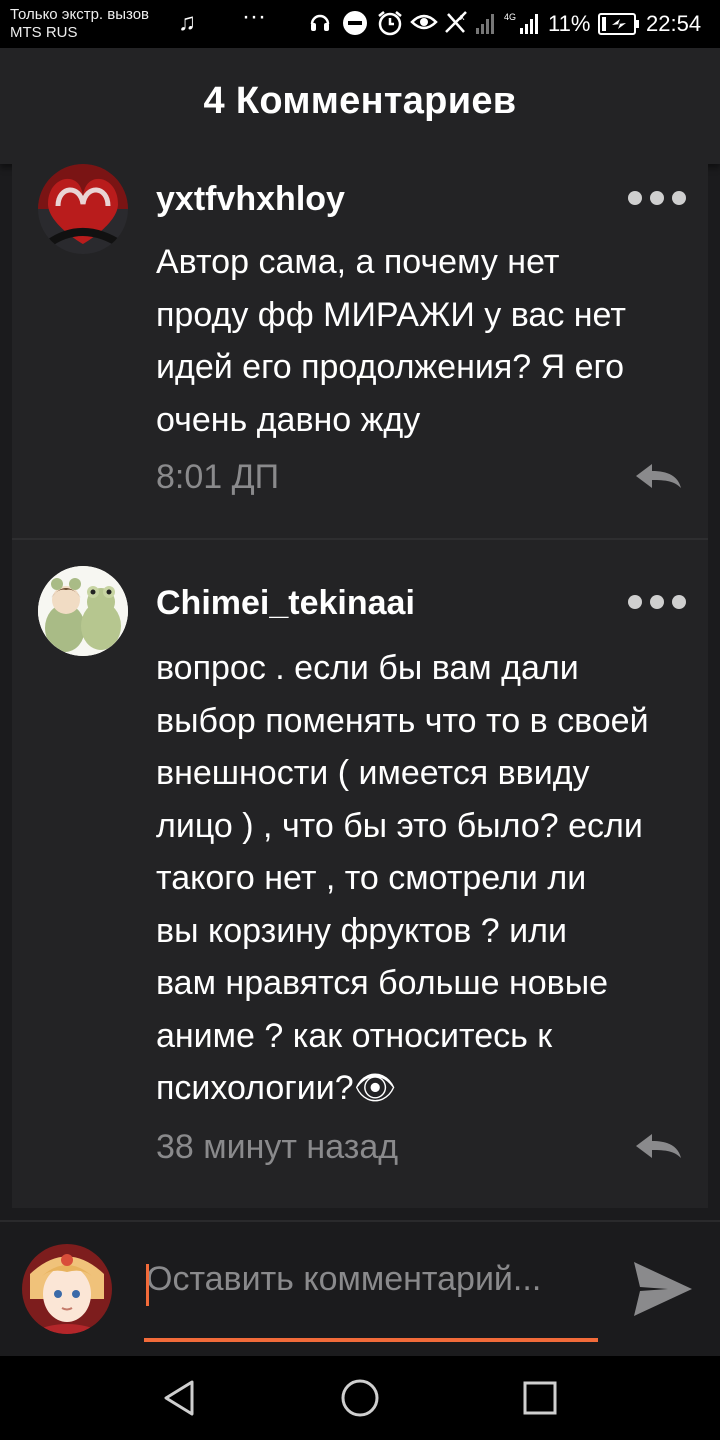 The height and width of the screenshot is (1440, 720). Describe the element at coordinates (391, 314) in the screenshot. I see `comment-line: проду фф МИРАЖИ у вас нет` at that location.